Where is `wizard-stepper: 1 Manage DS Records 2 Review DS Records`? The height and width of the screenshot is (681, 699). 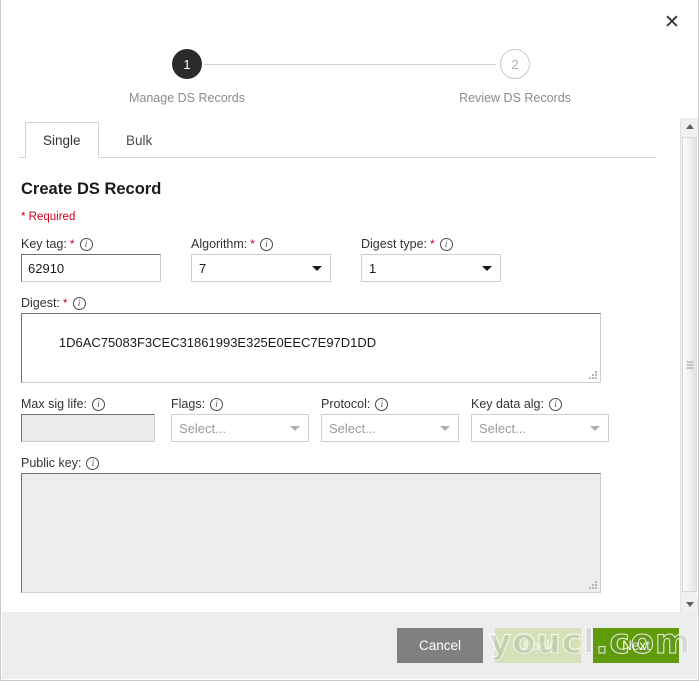 wizard-stepper: 1 Manage DS Records 2 Review DS Records is located at coordinates (328, 78).